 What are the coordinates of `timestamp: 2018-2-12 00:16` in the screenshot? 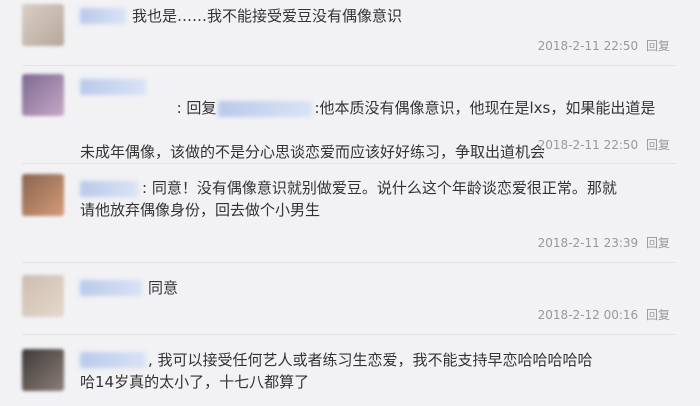 It's located at (588, 315).